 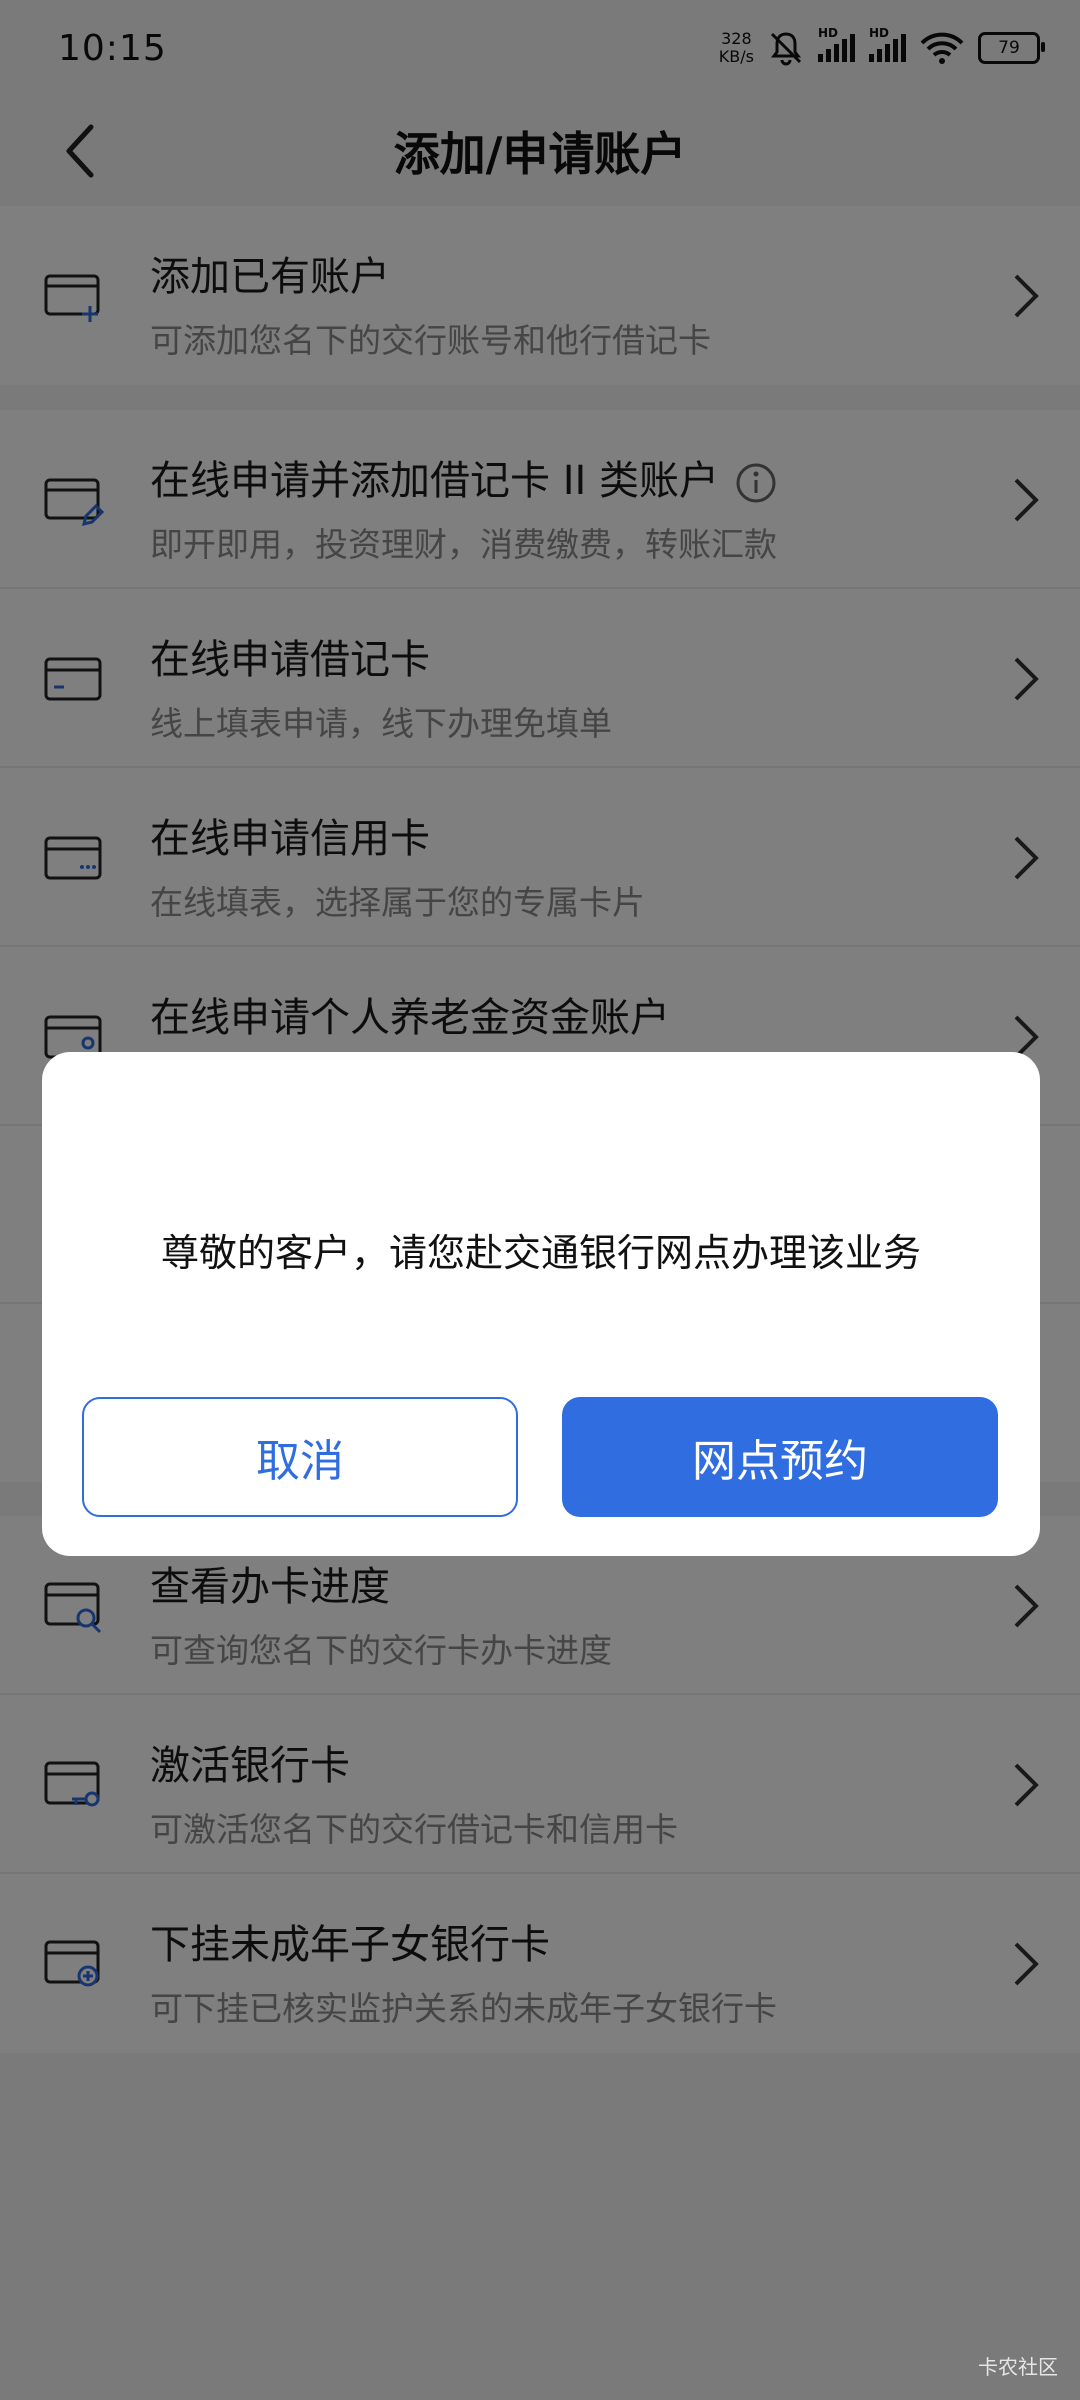 What do you see at coordinates (1018, 2367) in the screenshot?
I see `watermark: 卡农社区` at bounding box center [1018, 2367].